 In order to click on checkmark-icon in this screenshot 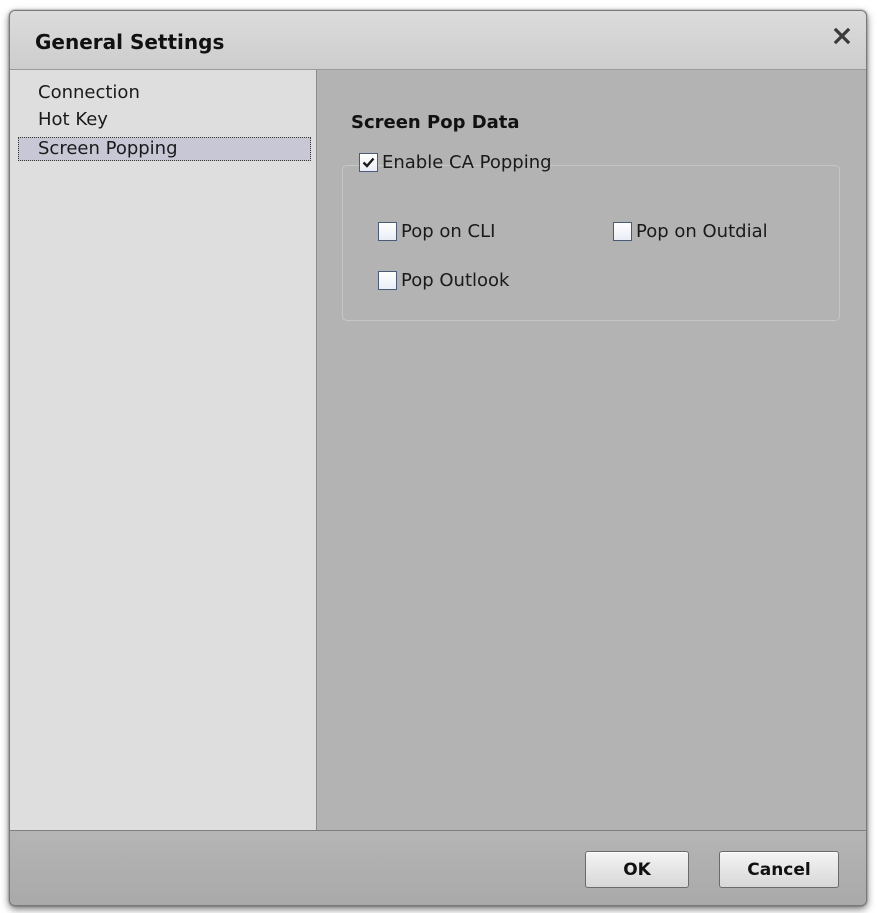, I will do `click(368, 162)`.